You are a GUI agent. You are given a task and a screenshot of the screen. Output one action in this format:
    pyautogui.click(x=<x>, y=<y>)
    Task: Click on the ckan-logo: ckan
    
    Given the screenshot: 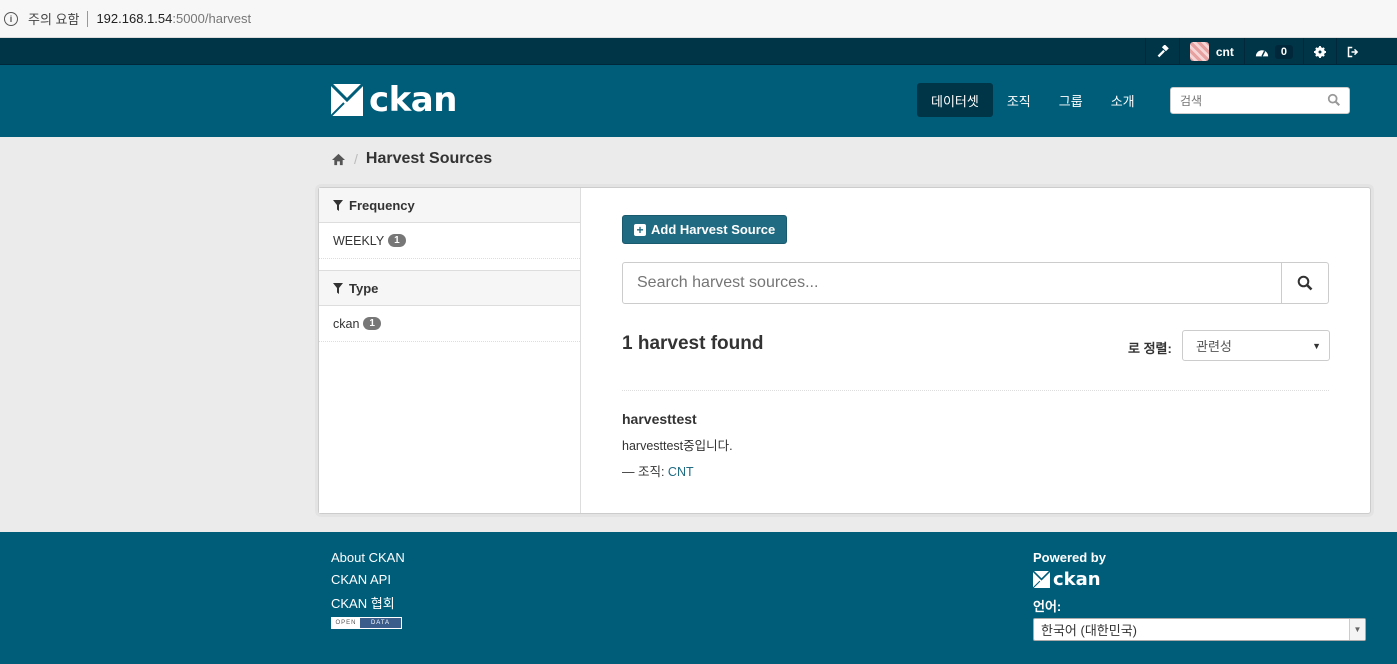 What is the action you would take?
    pyautogui.click(x=394, y=100)
    